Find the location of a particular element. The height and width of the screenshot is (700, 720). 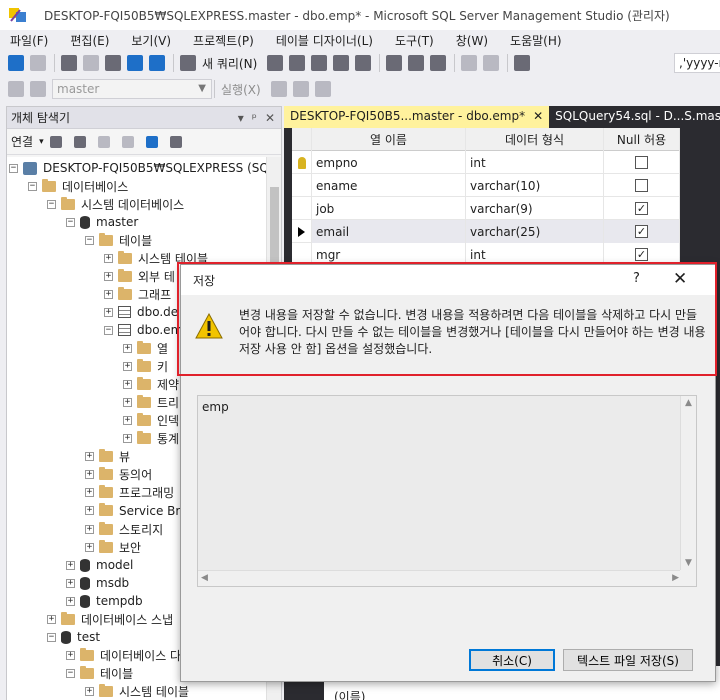

data-type-cell: int is located at coordinates (535, 254).